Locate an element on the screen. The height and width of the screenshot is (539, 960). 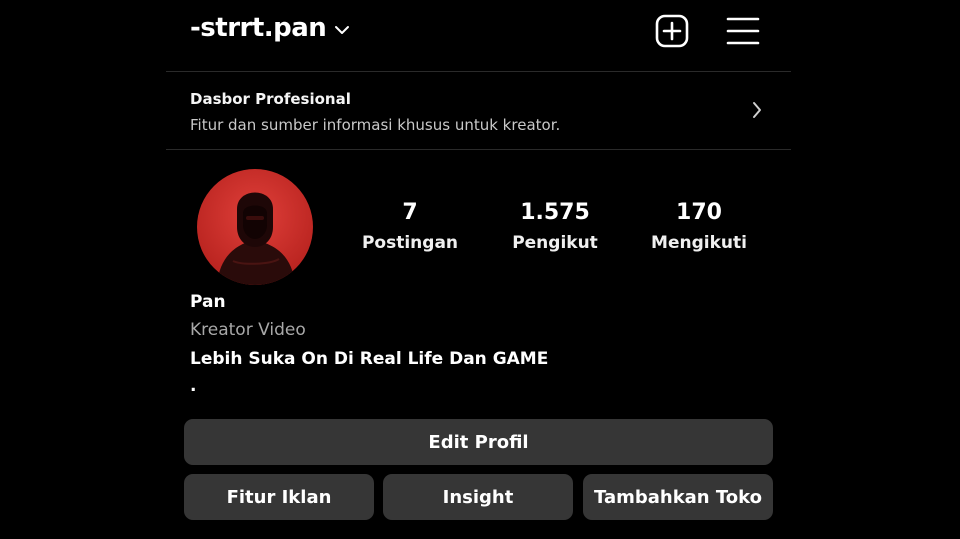
chevron-down-icon is located at coordinates (342, 29).